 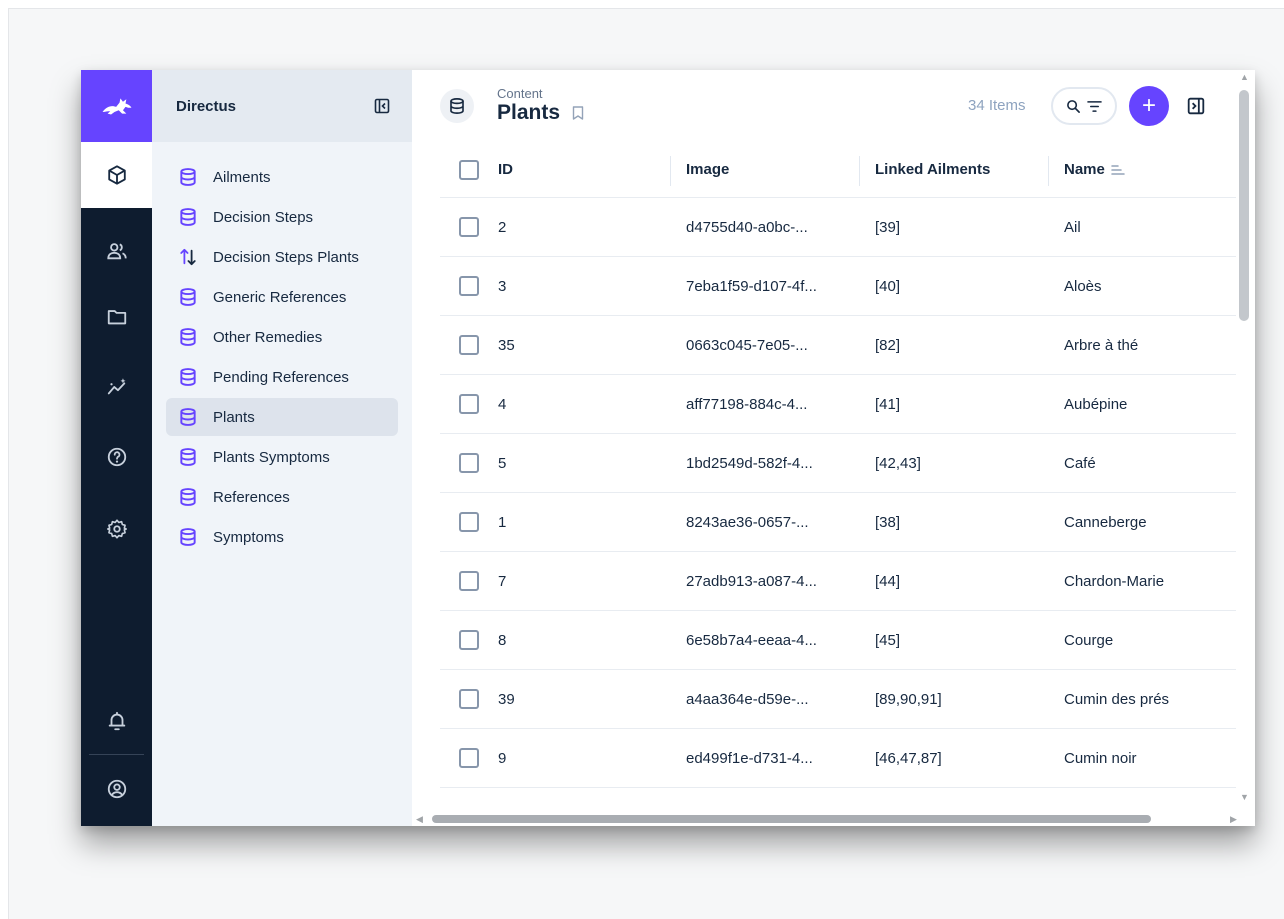 What do you see at coordinates (1244, 205) in the screenshot?
I see `vertical-scroll-thumb` at bounding box center [1244, 205].